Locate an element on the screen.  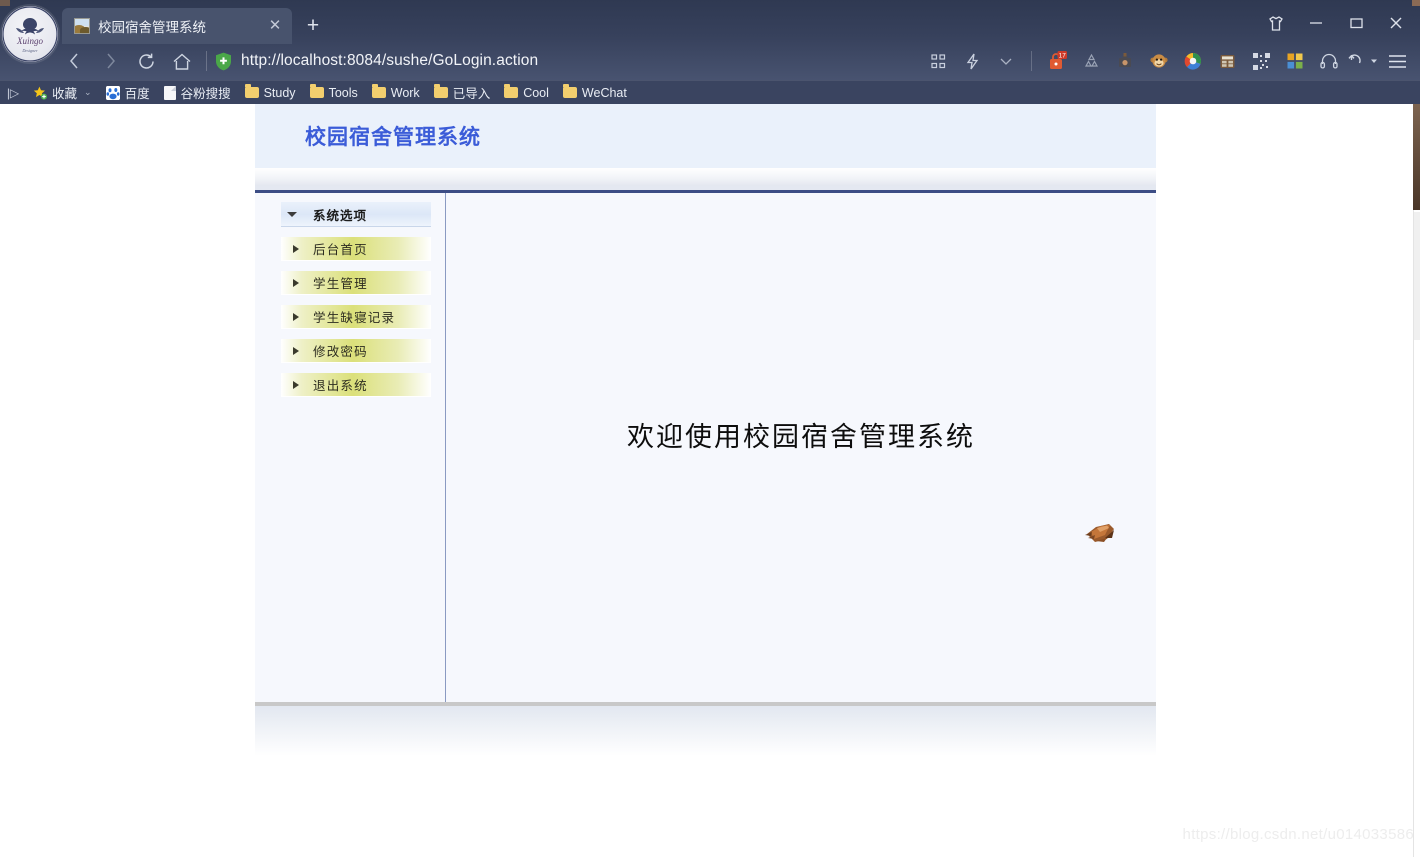
windows-tiles-icon is located at coordinates (1295, 61).